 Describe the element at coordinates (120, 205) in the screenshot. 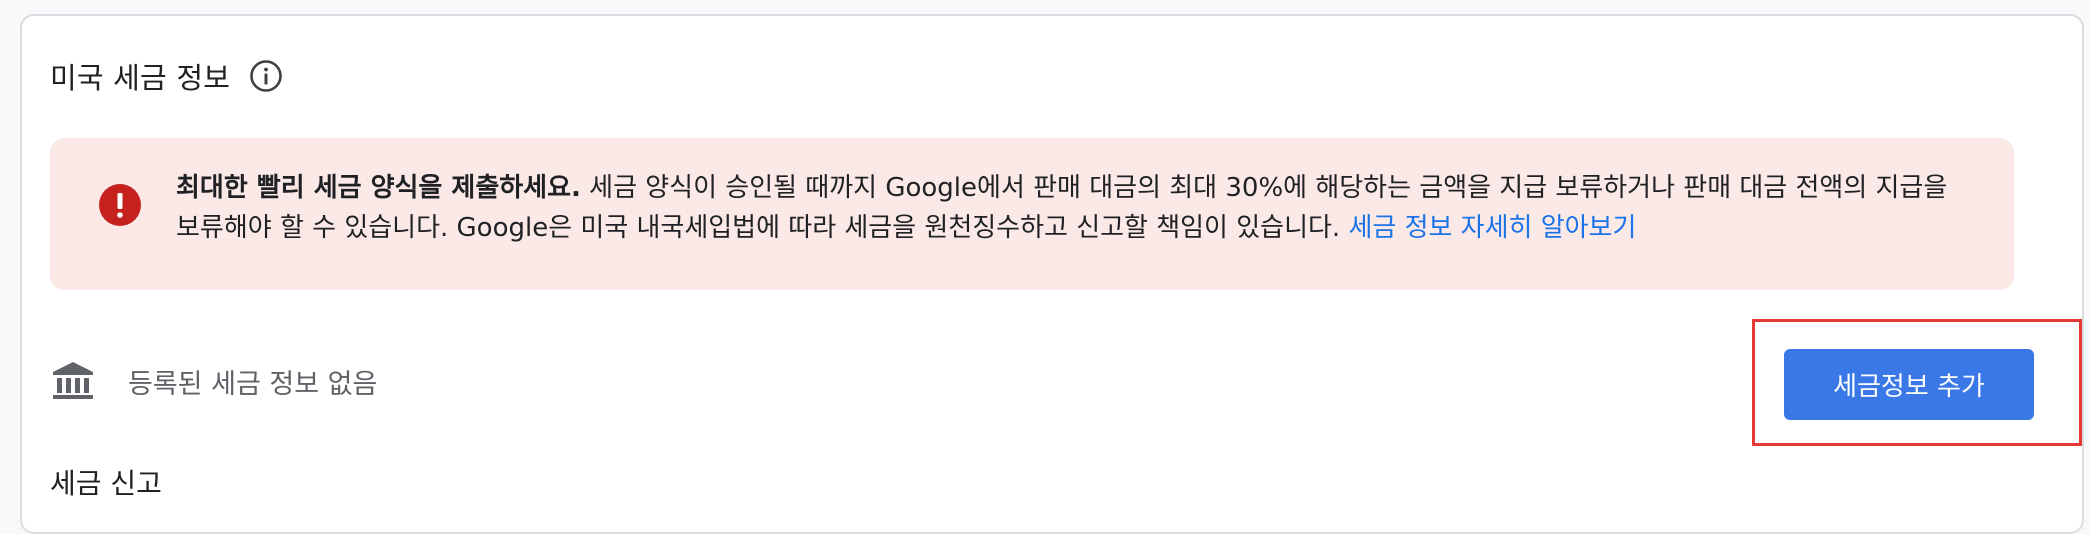

I see `error-exclamation-icon` at that location.